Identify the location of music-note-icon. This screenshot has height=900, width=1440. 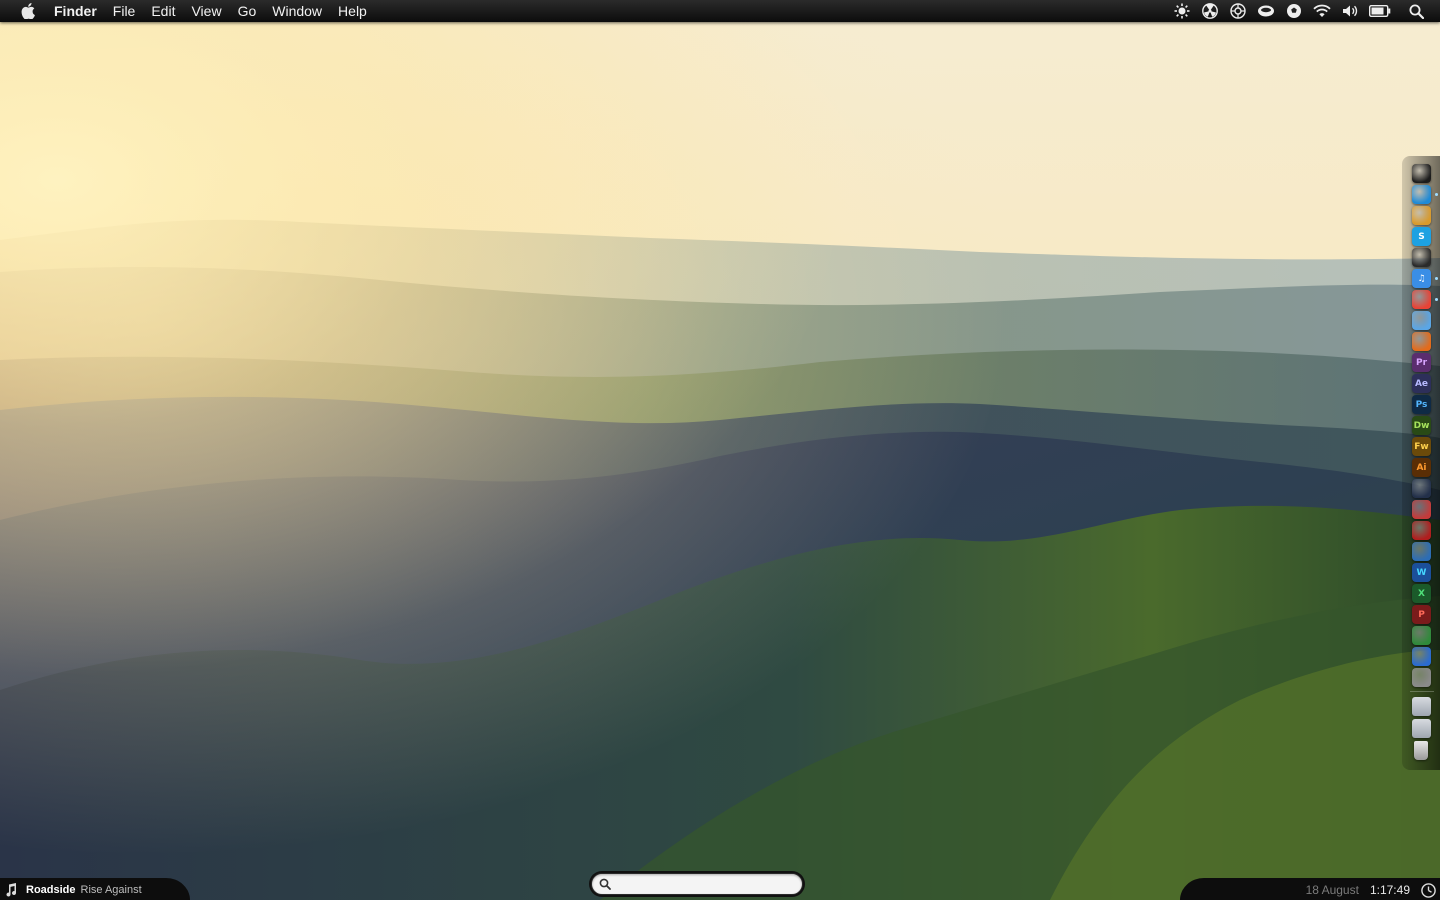
(11, 890).